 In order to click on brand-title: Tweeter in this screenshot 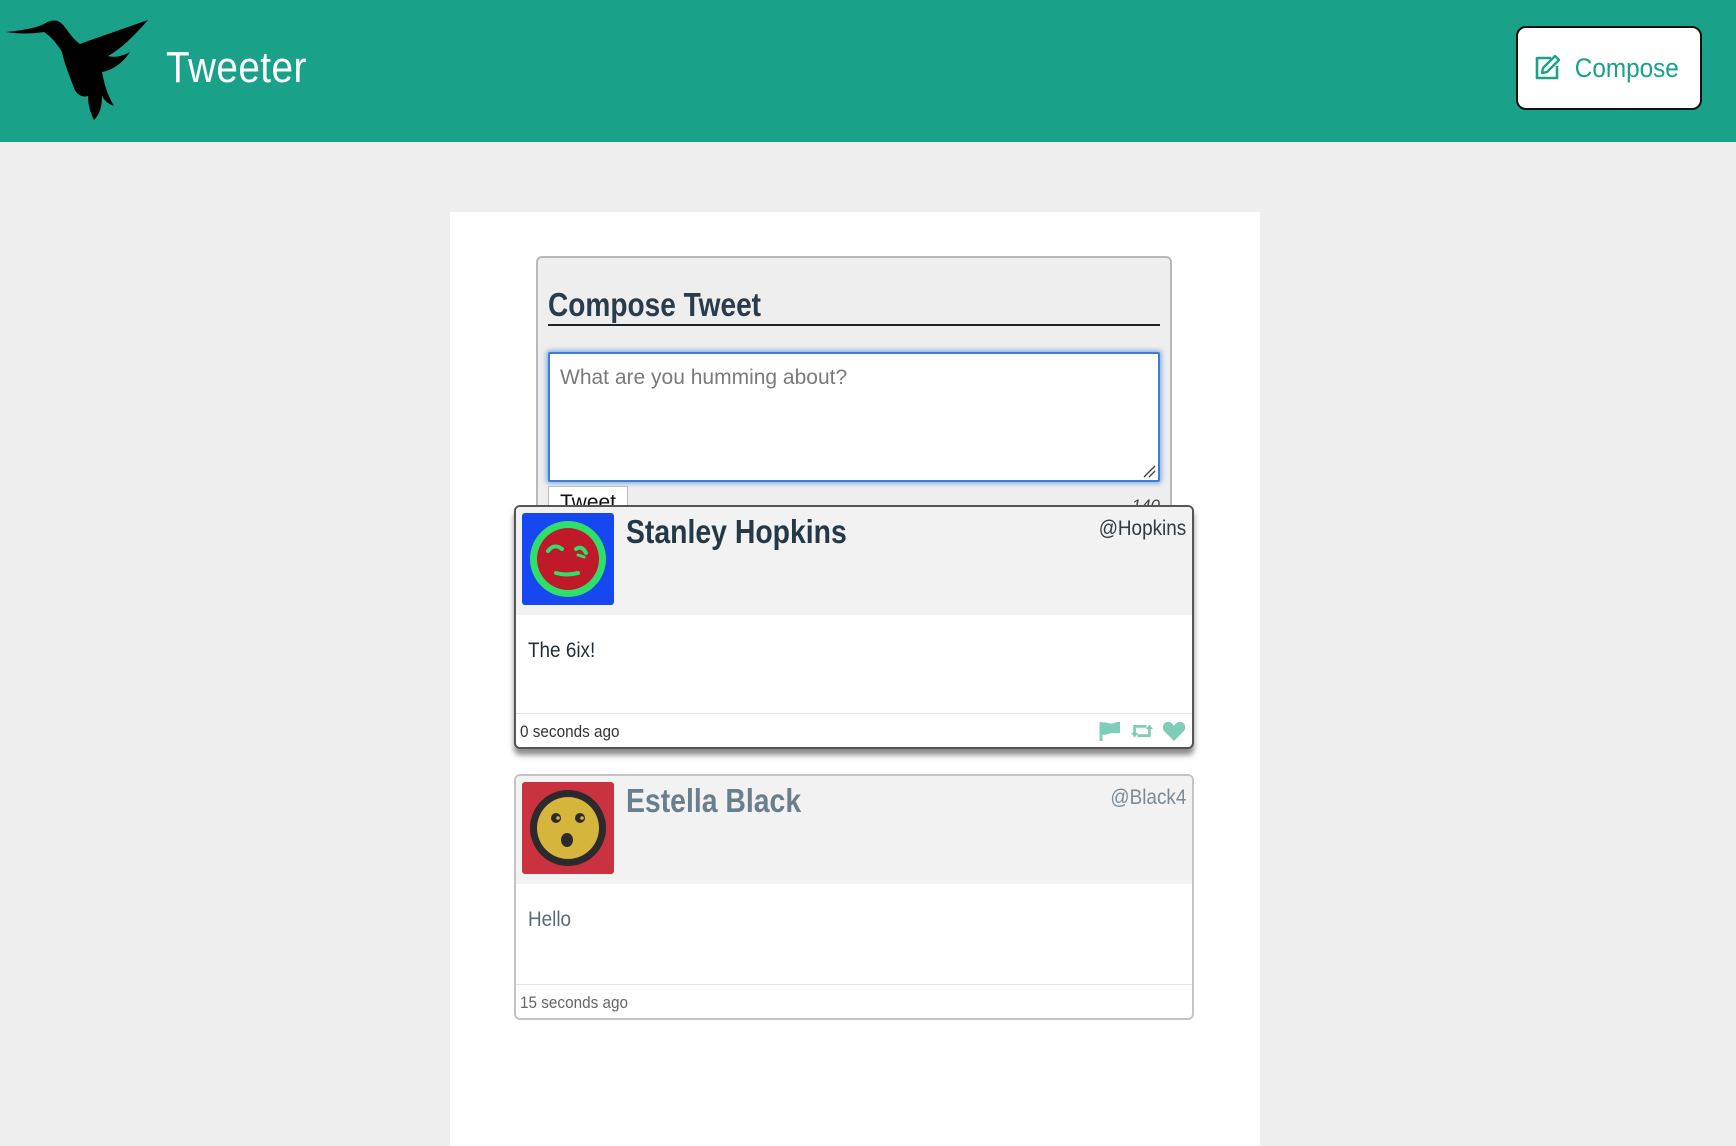, I will do `click(236, 67)`.